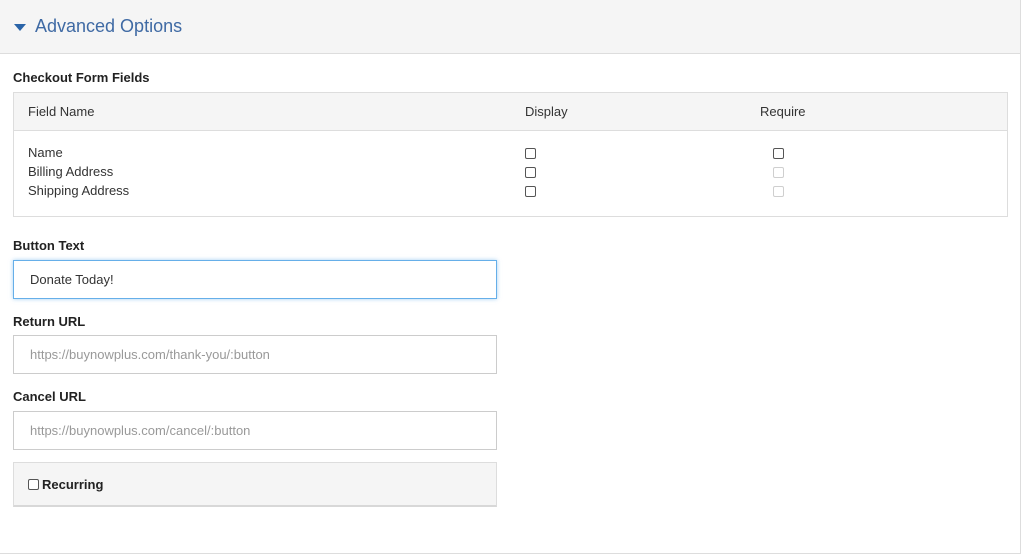 The image size is (1024, 558). I want to click on caret-down-icon, so click(20, 27).